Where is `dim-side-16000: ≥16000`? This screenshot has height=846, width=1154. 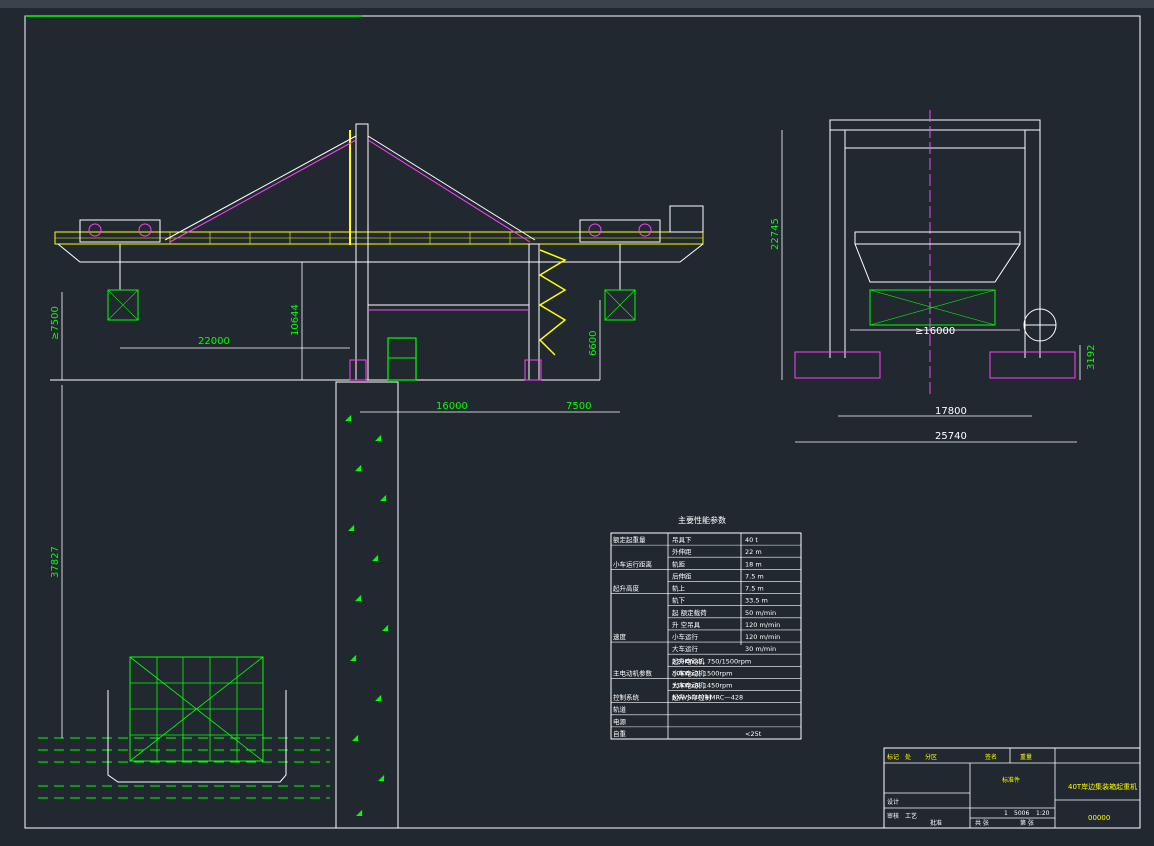
dim-side-16000: ≥16000 is located at coordinates (935, 331).